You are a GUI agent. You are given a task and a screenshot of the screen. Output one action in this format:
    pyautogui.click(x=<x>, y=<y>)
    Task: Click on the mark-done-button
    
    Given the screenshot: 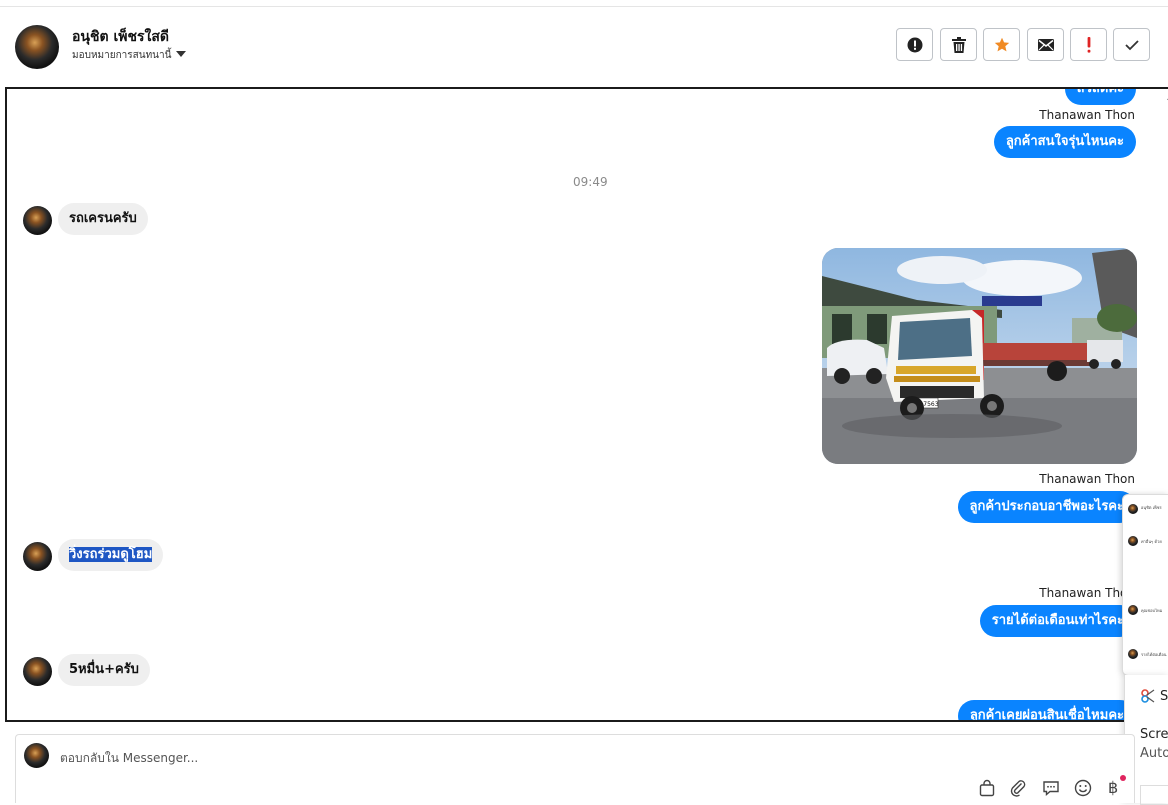 What is the action you would take?
    pyautogui.click(x=1131, y=44)
    